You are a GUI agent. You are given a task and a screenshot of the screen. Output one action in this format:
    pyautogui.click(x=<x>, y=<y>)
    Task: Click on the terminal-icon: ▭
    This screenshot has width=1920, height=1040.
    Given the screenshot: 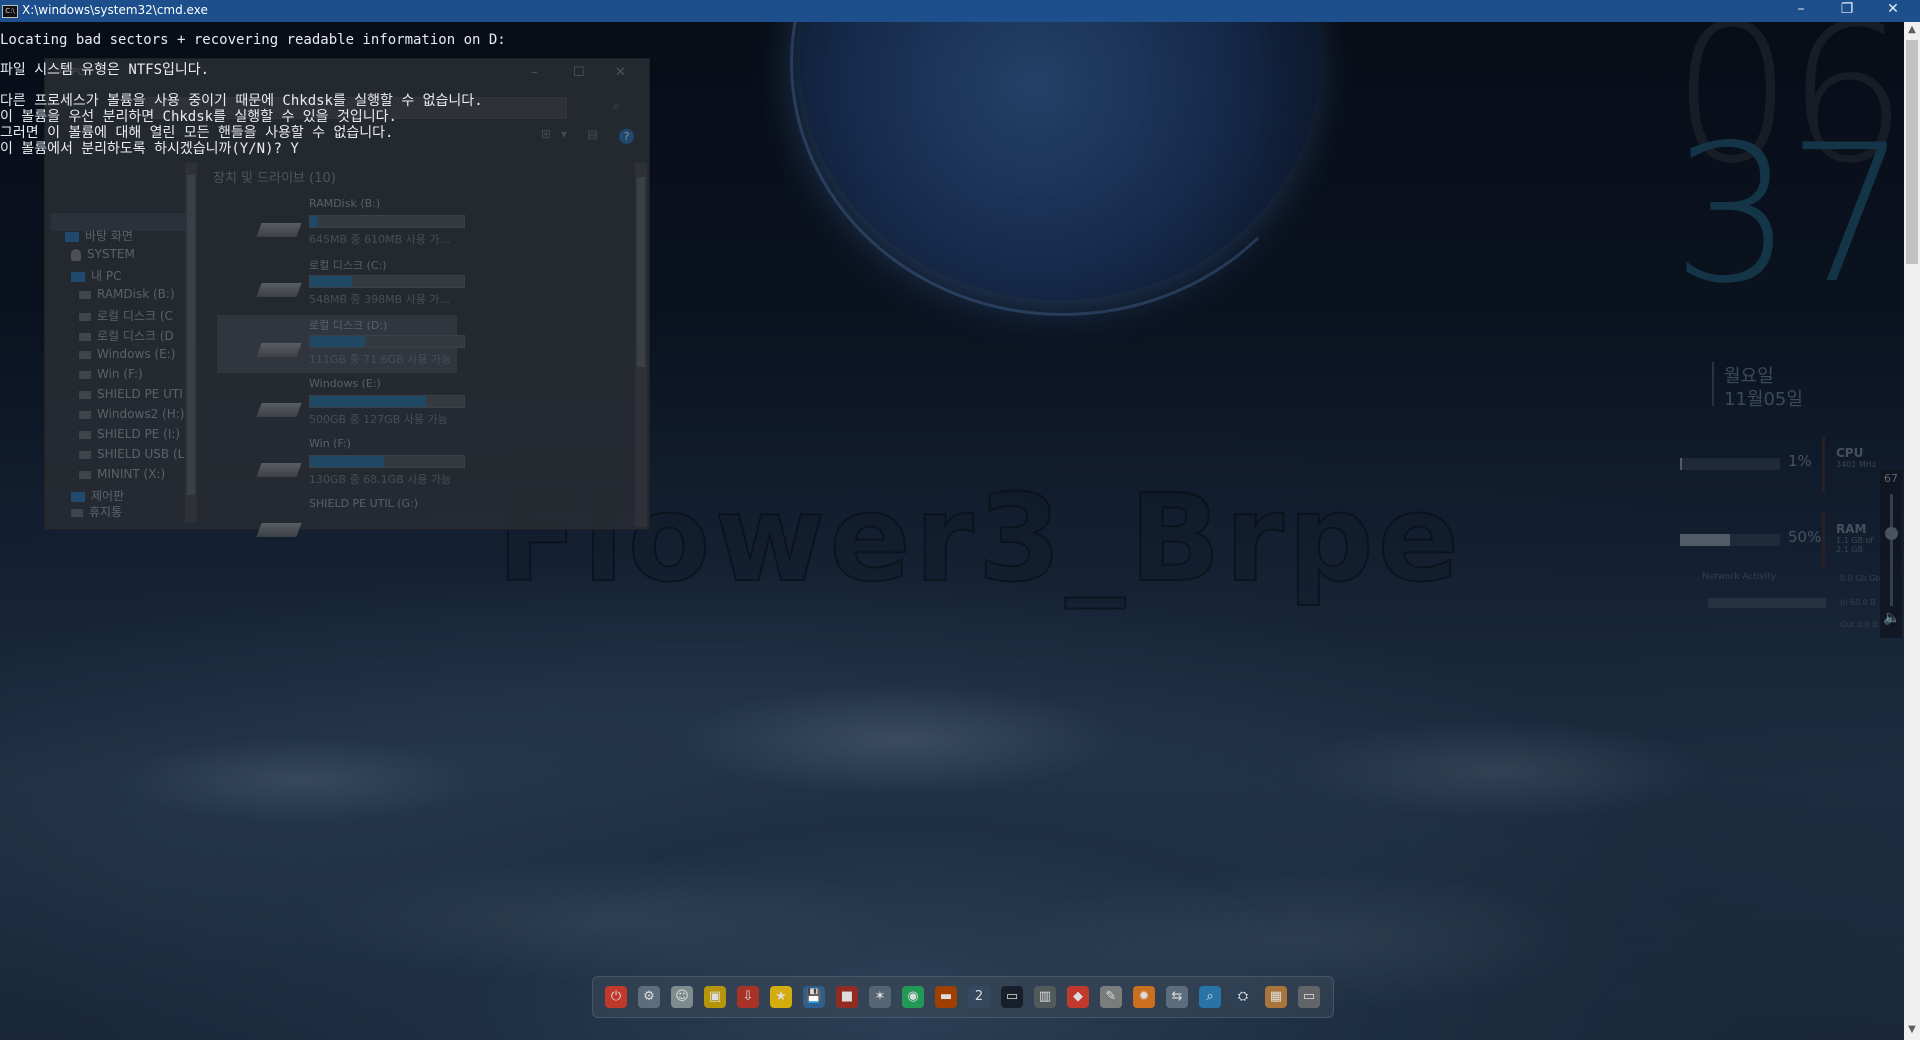 What is the action you would take?
    pyautogui.click(x=1012, y=997)
    